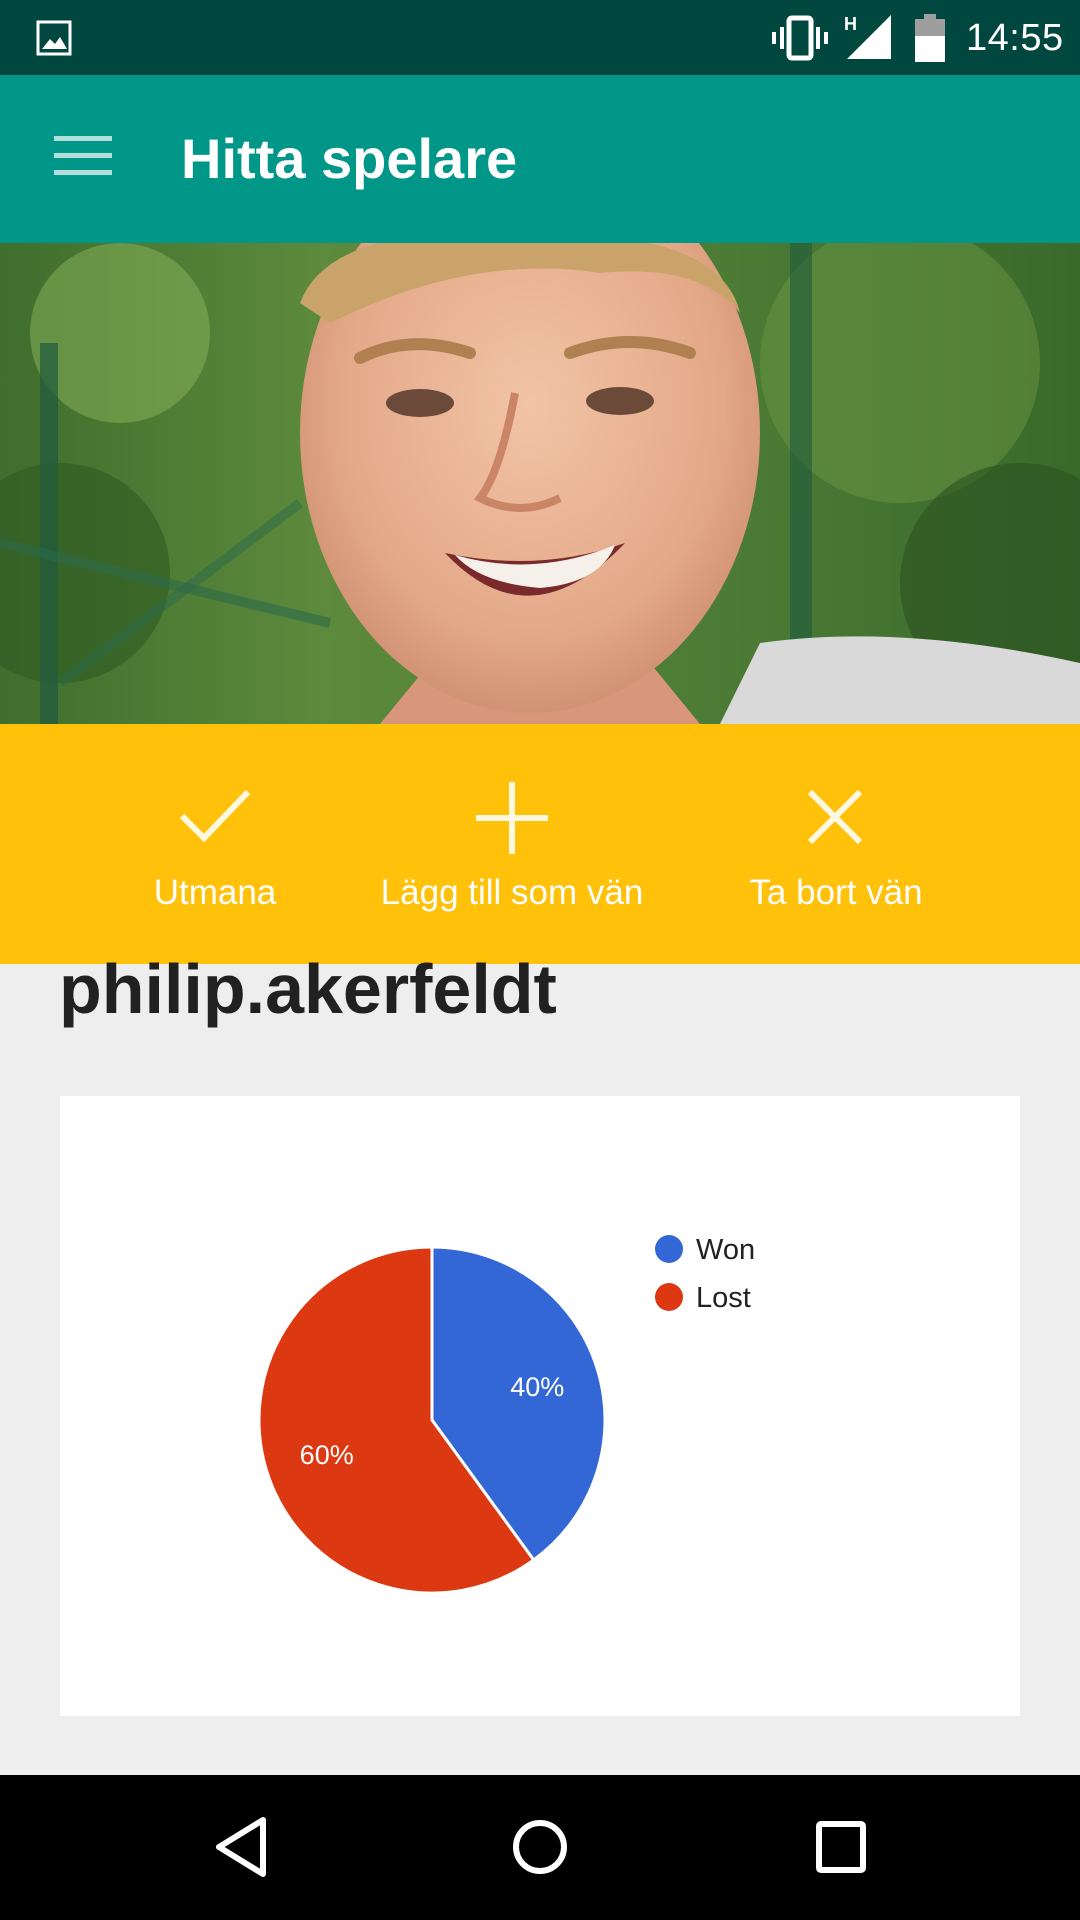 The height and width of the screenshot is (1920, 1080). What do you see at coordinates (850, 24) in the screenshot?
I see `network-type-label: H` at bounding box center [850, 24].